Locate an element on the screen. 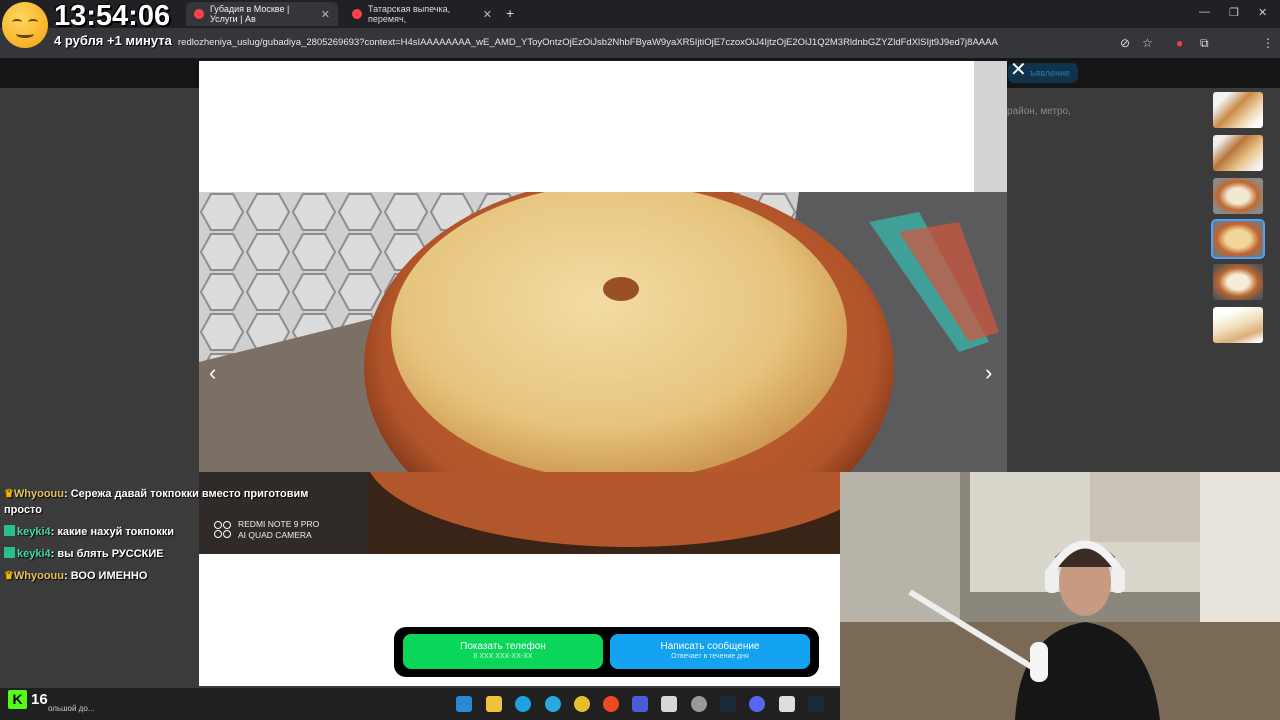 The width and height of the screenshot is (1280, 720). previous-photo-arrow: ‹ is located at coordinates (212, 373).